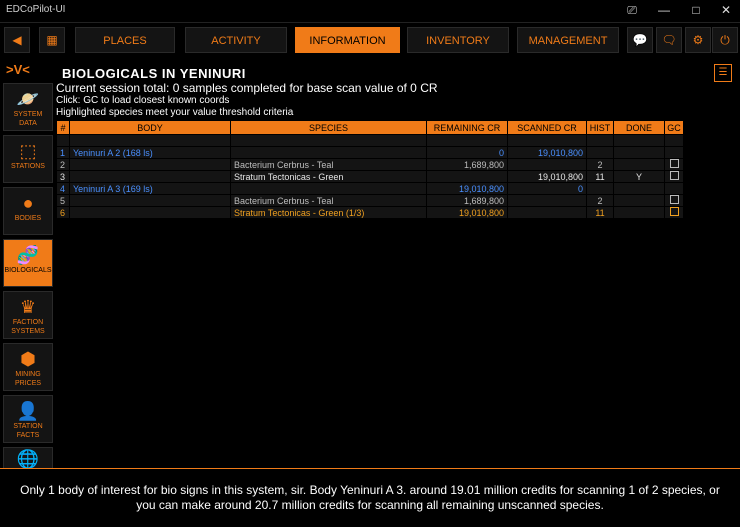 The image size is (740, 527). I want to click on app-logo-icon: >V<, so click(18, 69).